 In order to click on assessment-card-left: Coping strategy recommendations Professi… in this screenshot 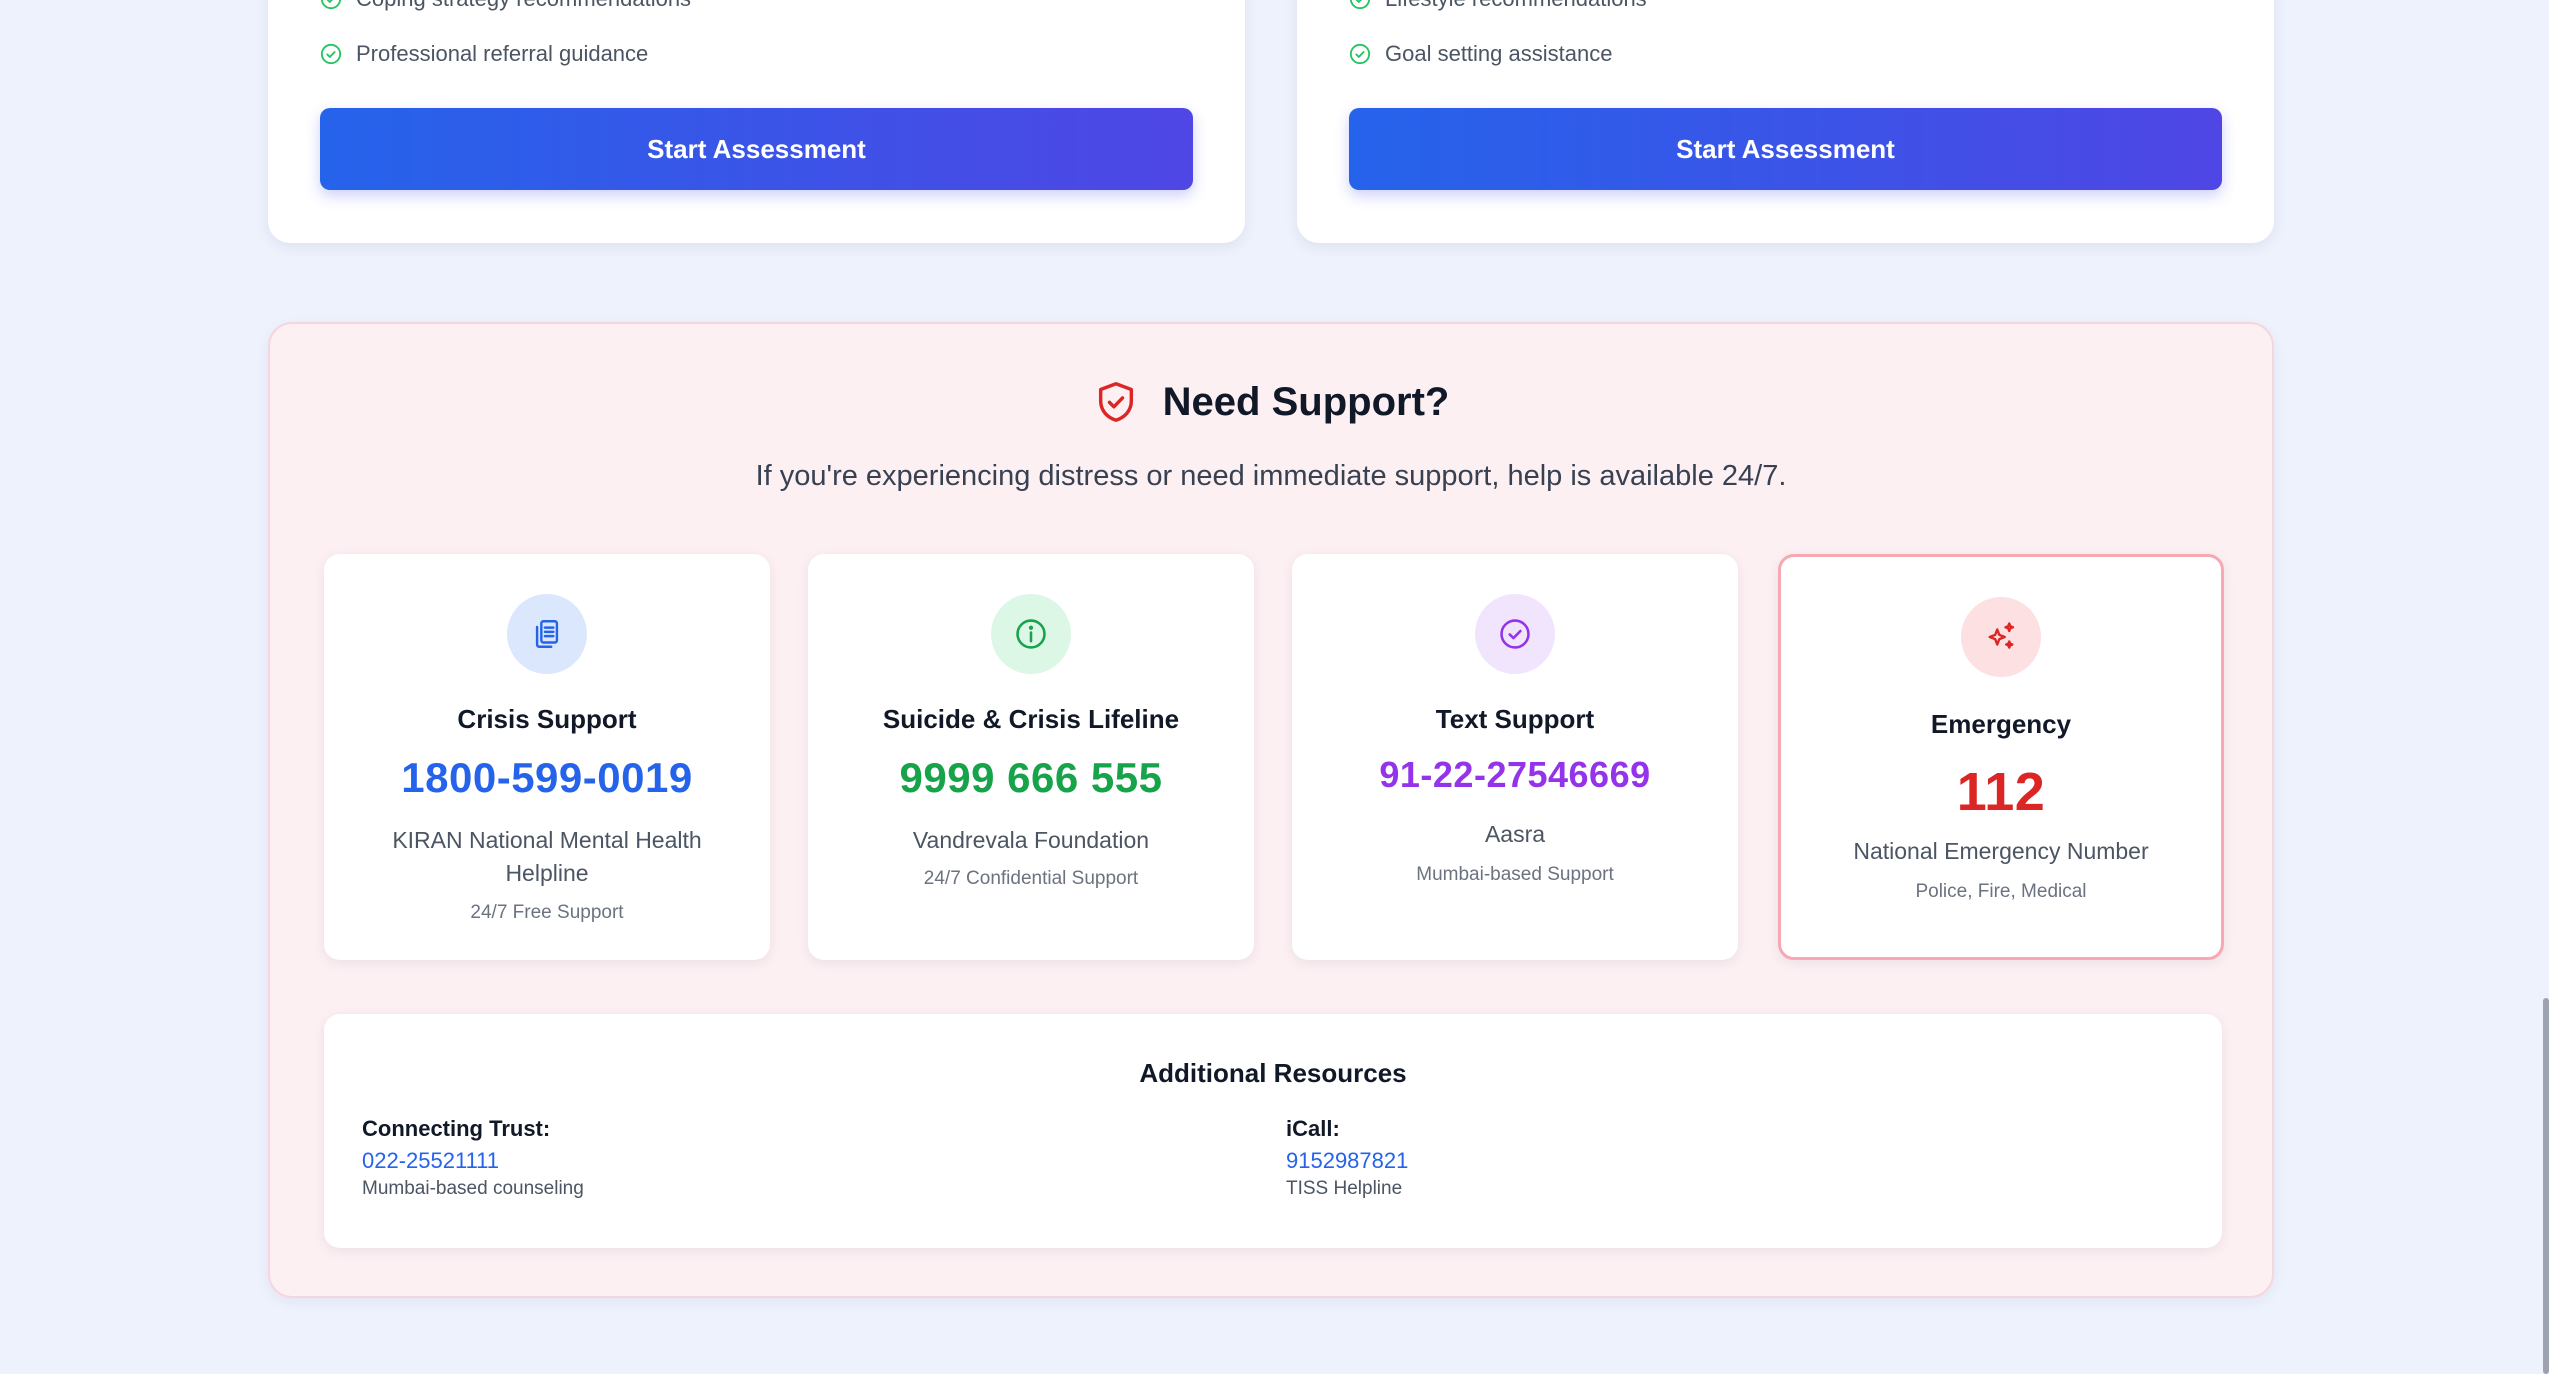, I will do `click(756, 121)`.